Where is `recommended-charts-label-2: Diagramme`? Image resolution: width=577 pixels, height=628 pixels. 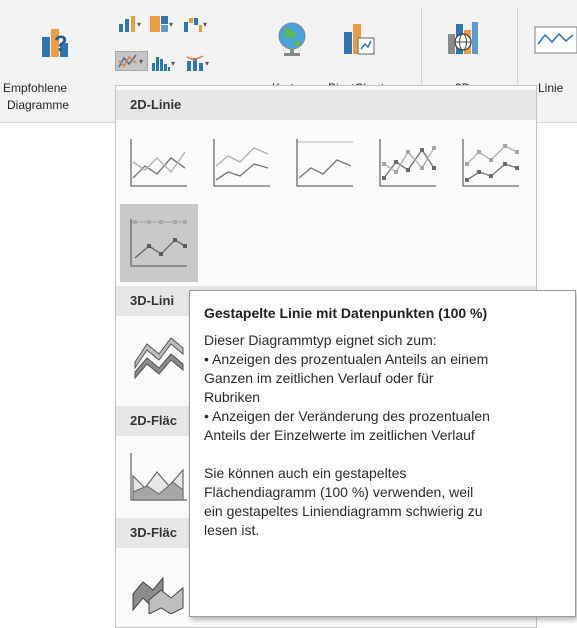 recommended-charts-label-2: Diagramme is located at coordinates (38, 105).